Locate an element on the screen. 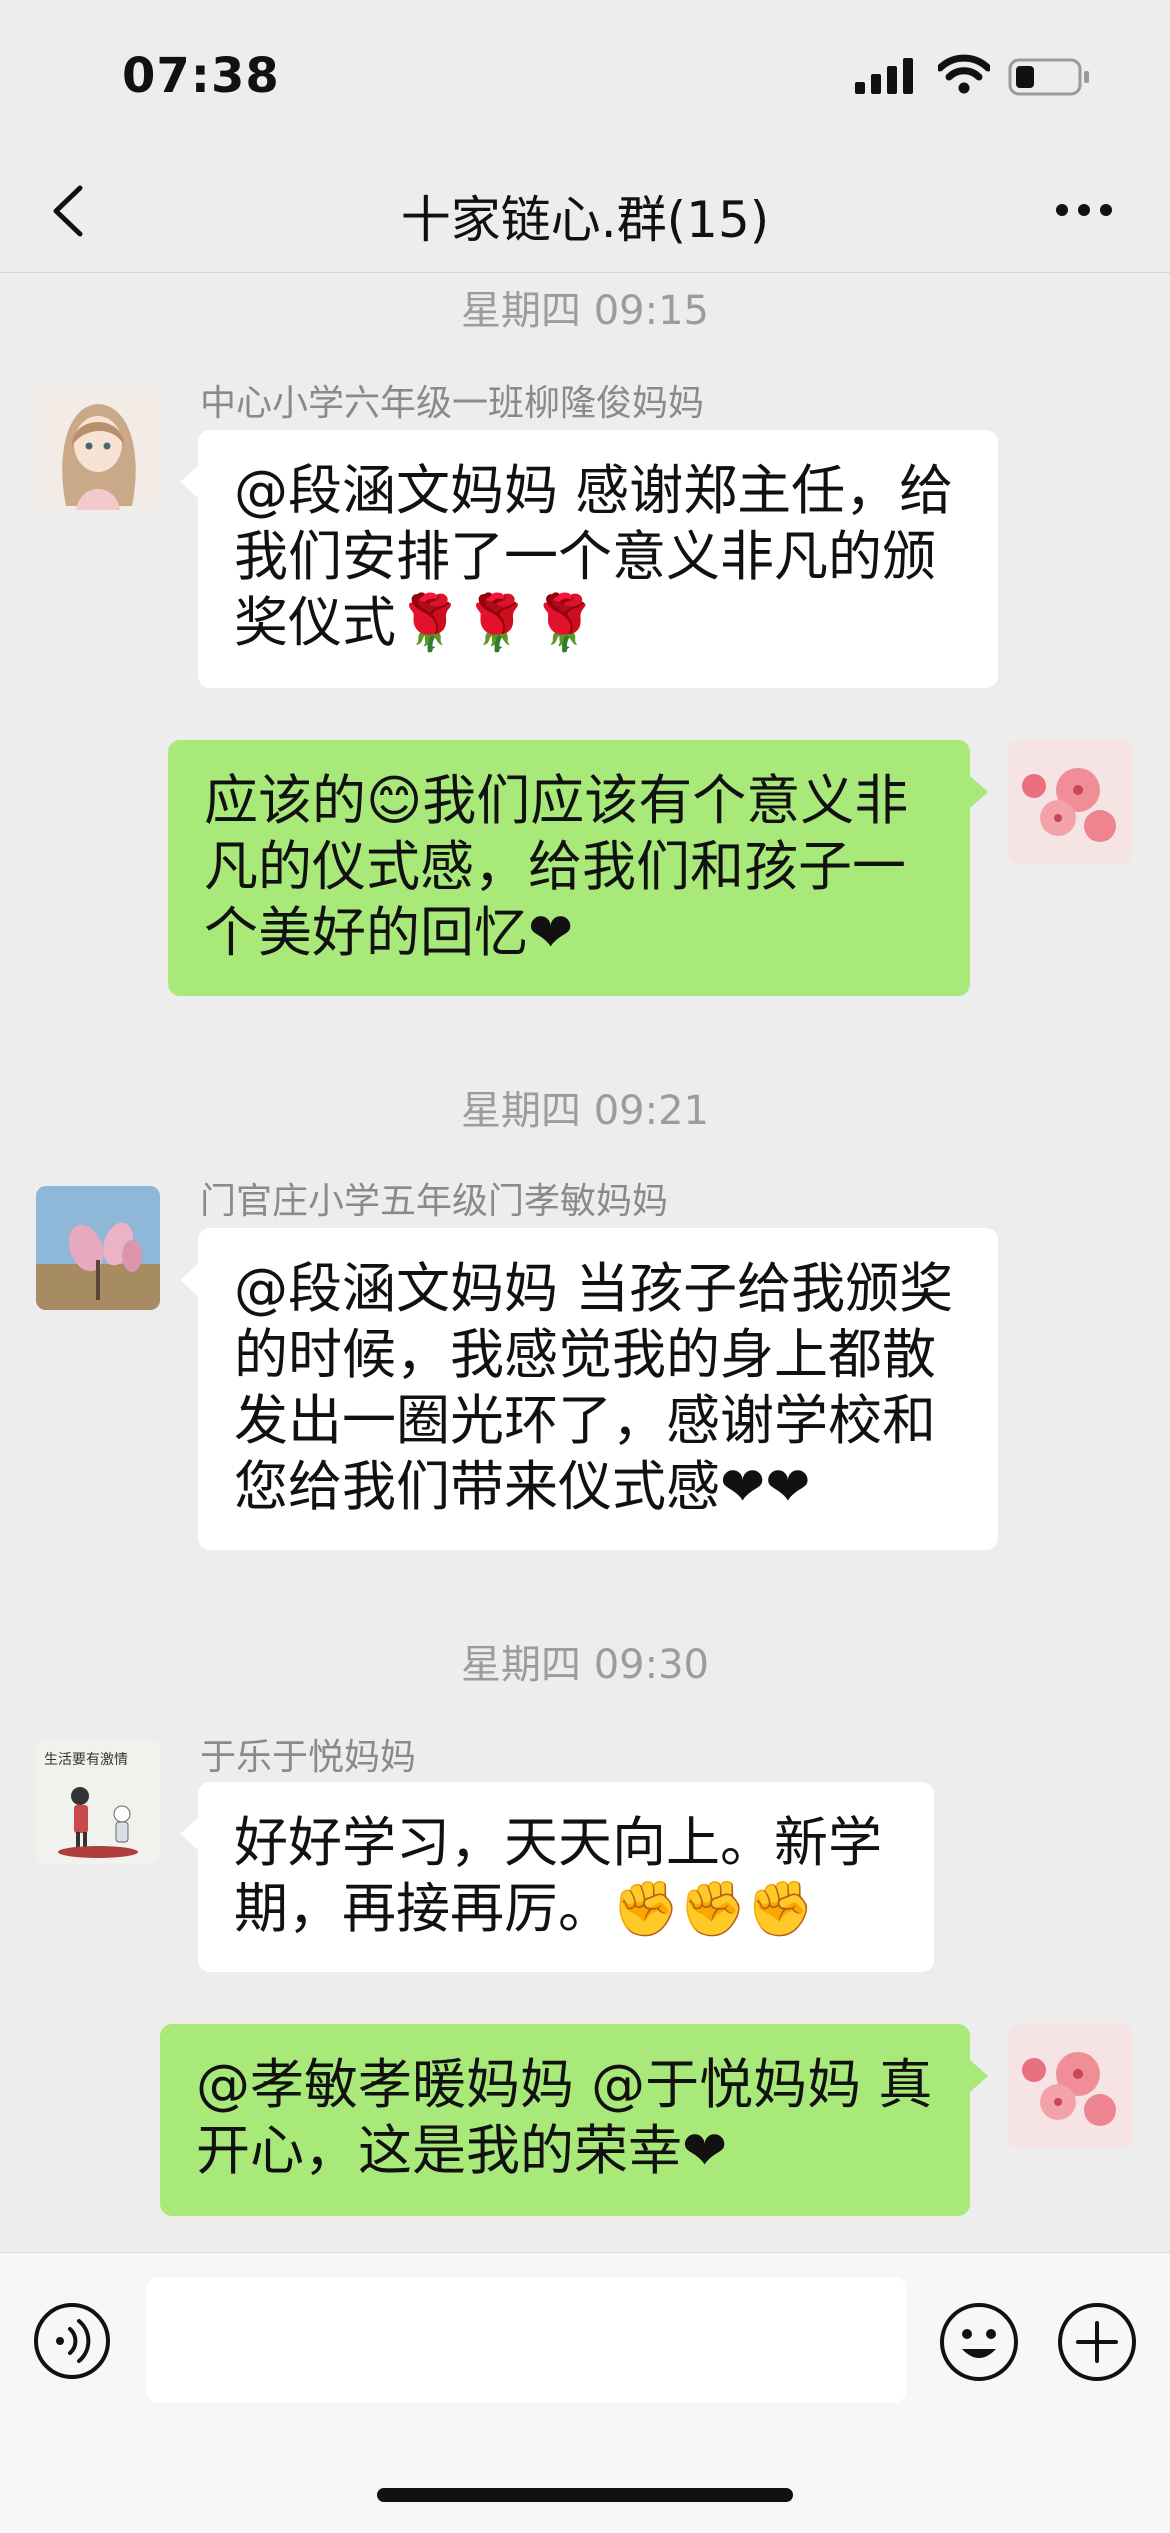  chat-title: 十家链心.群(15) is located at coordinates (585, 220).